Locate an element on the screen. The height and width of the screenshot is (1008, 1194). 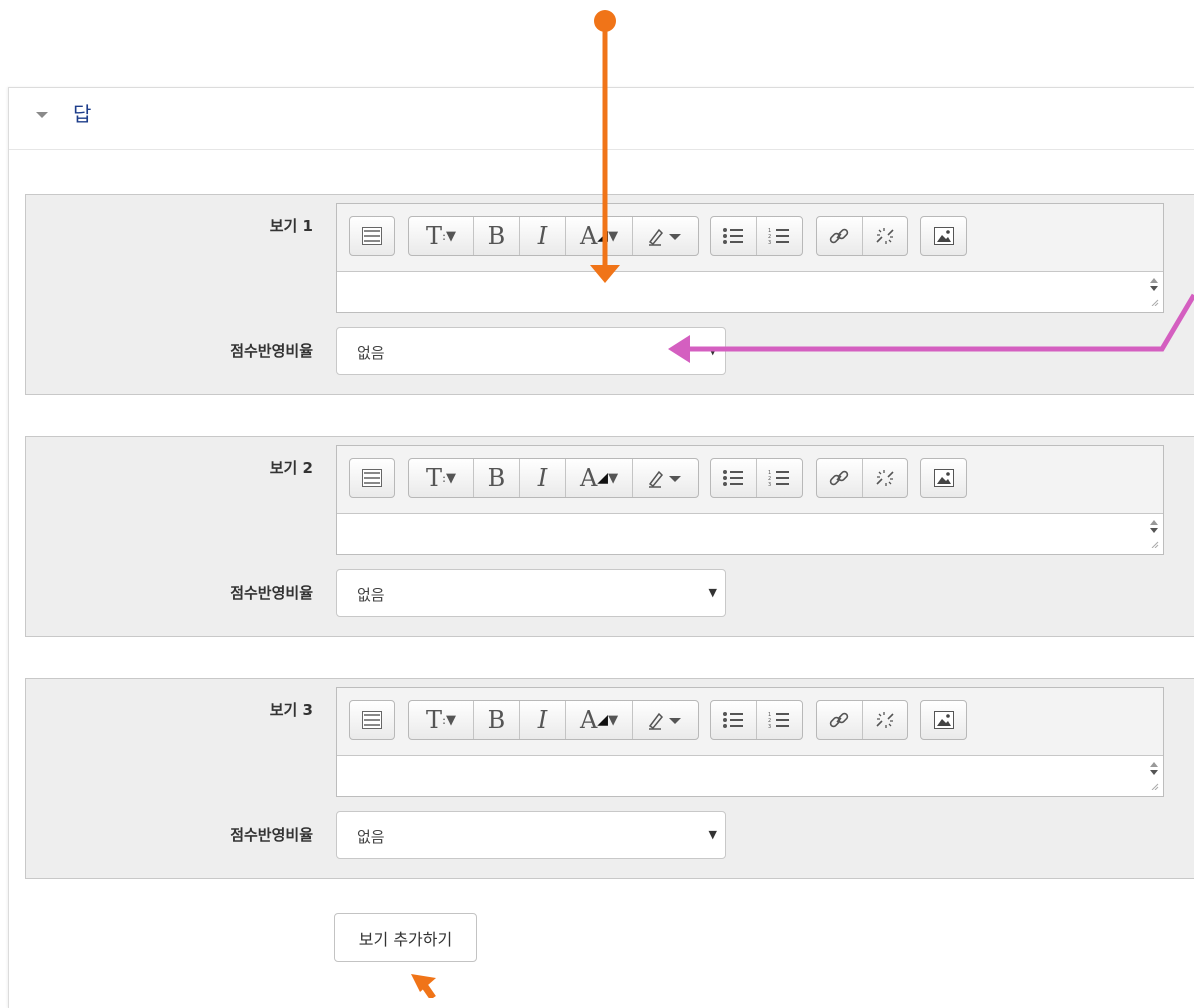
chevron-down-icon is located at coordinates (42, 115).